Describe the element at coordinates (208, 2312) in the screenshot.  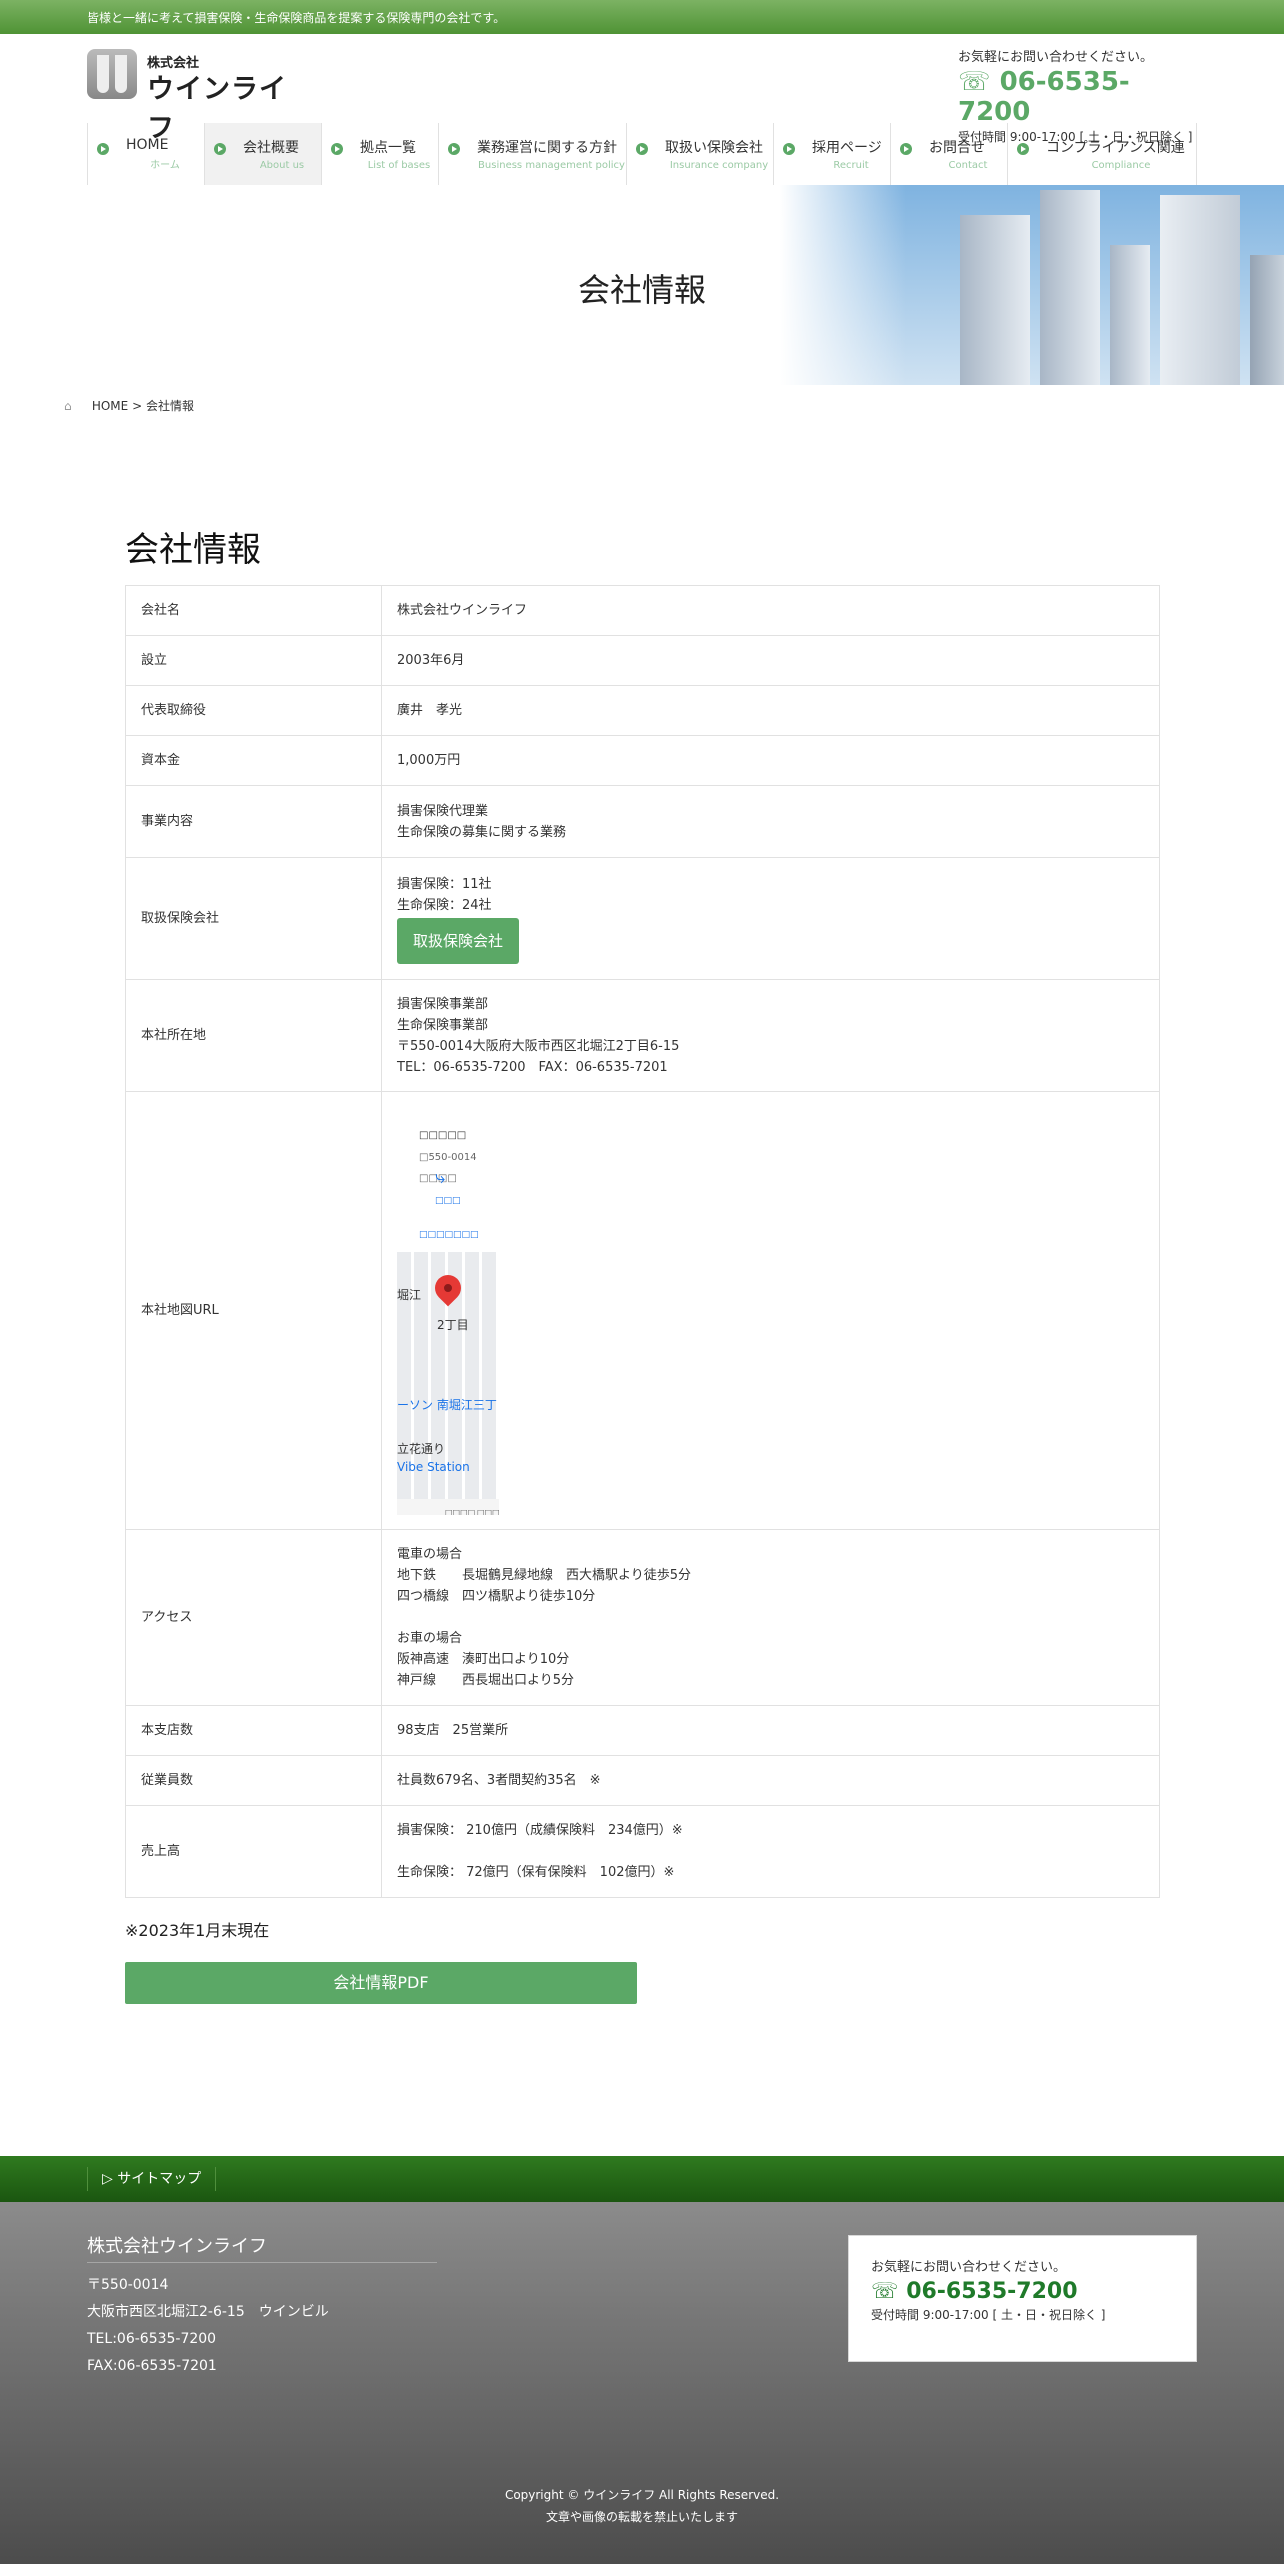
I see `footer-address-line: 大阪市西区北堀江2-6-15 ウインビル` at that location.